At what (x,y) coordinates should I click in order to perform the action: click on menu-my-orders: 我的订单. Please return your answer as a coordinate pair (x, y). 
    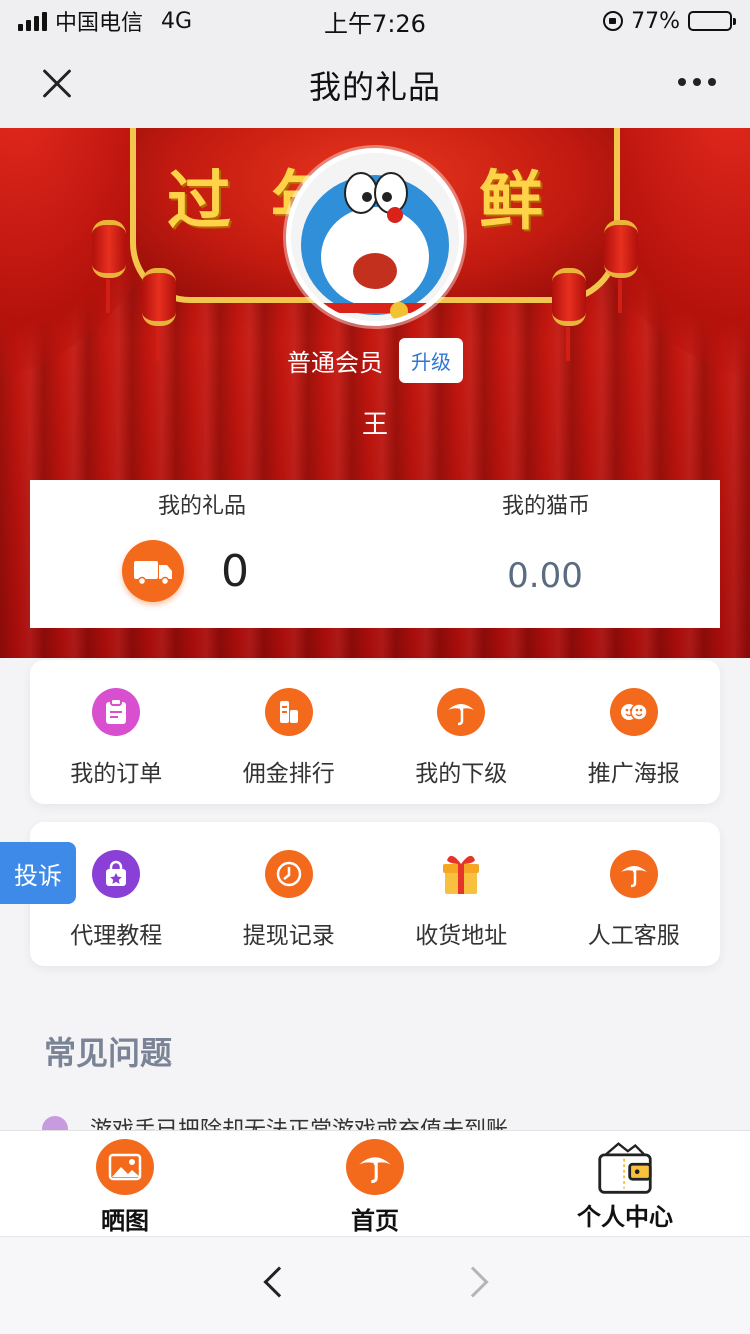
    Looking at the image, I should click on (116, 732).